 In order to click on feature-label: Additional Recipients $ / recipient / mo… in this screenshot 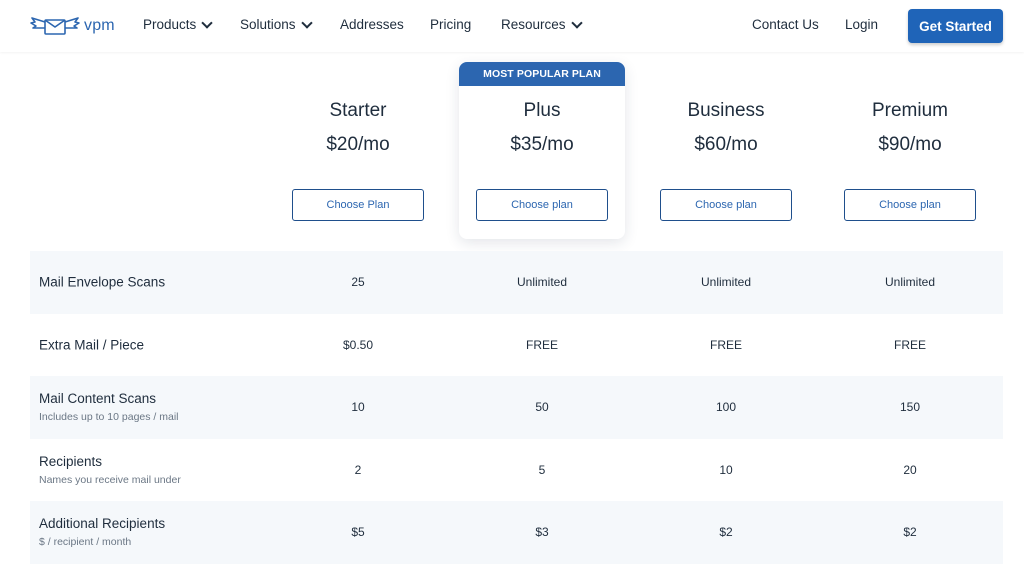, I will do `click(102, 532)`.